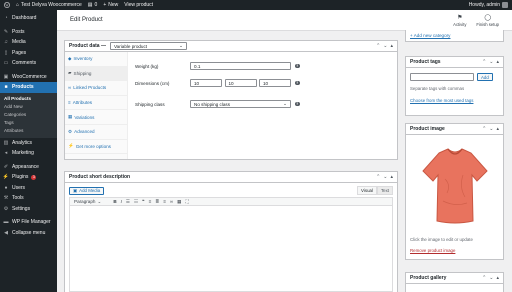 The image size is (512, 292). I want to click on blockquote-icon: ❝, so click(143, 202).